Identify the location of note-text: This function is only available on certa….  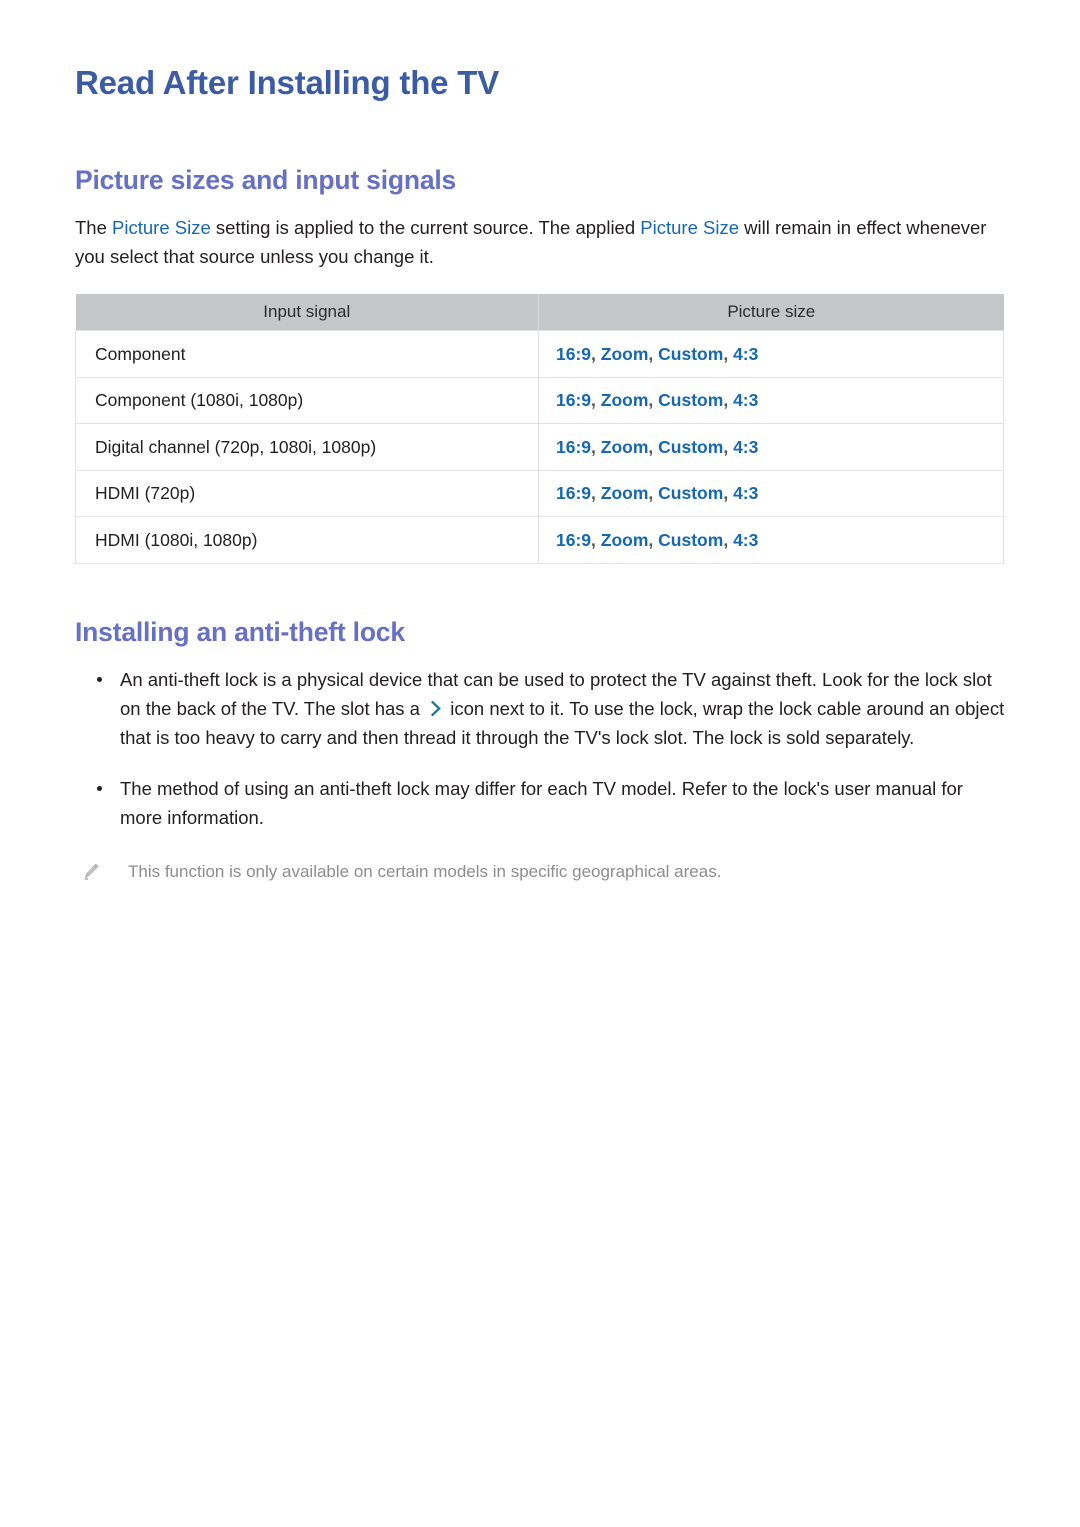
(425, 871).